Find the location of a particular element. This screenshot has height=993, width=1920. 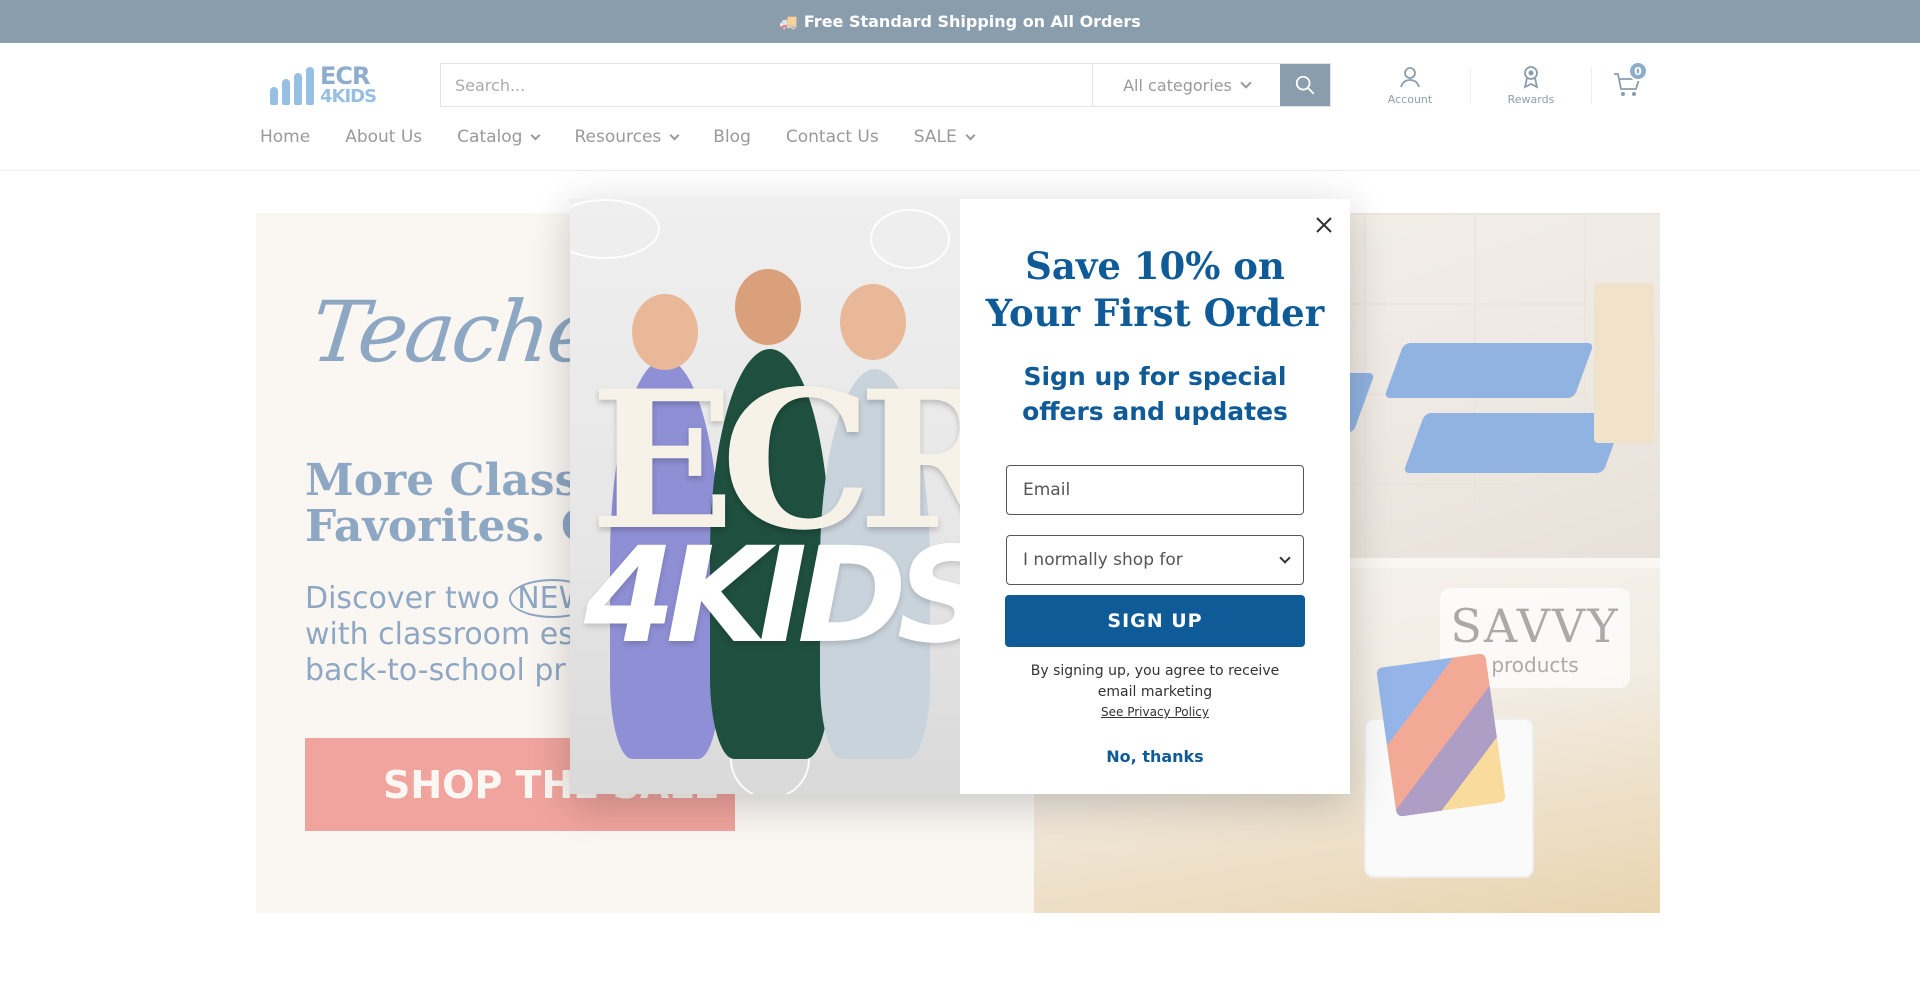

modal-subtitle: Sign up for special offers and updates is located at coordinates (1155, 394).